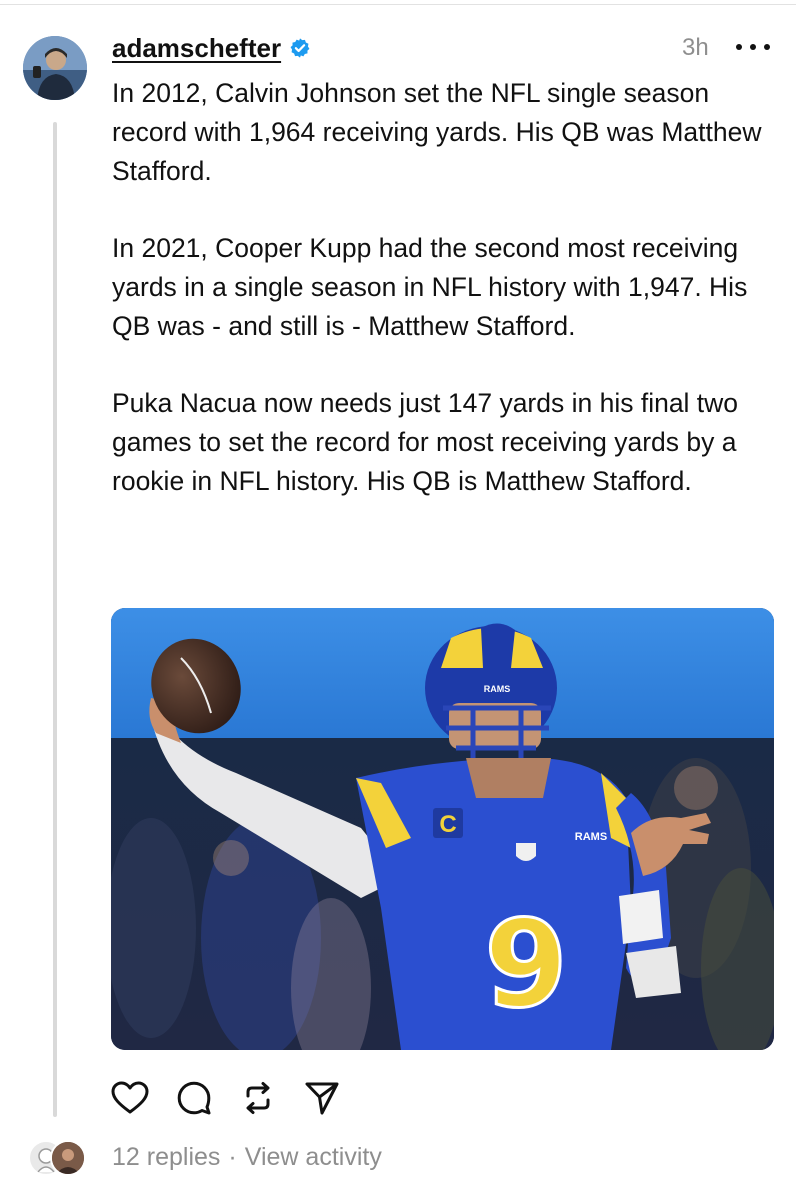  Describe the element at coordinates (591, 837) in the screenshot. I see `jersey-chest-logo: RAMS` at that location.